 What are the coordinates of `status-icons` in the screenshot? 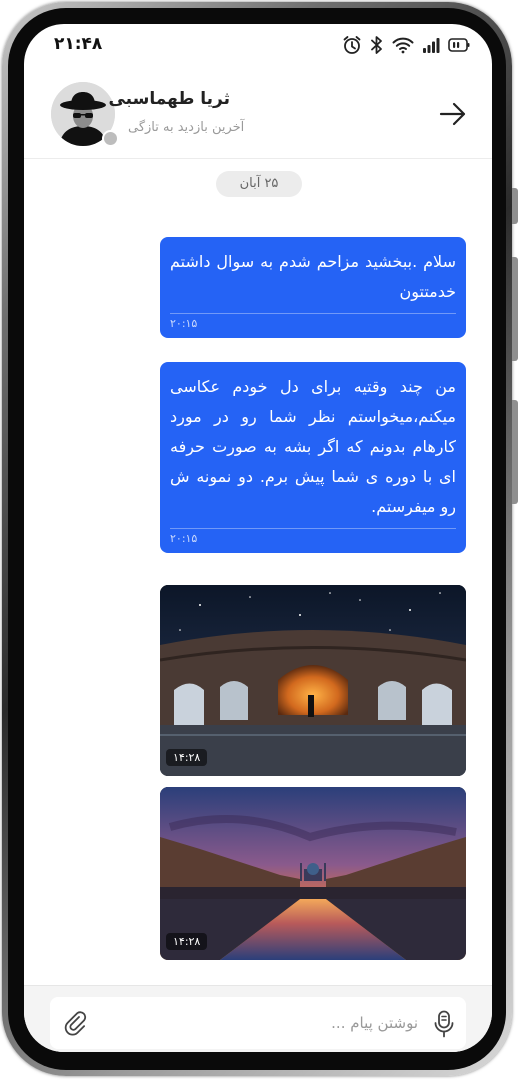 It's located at (406, 45).